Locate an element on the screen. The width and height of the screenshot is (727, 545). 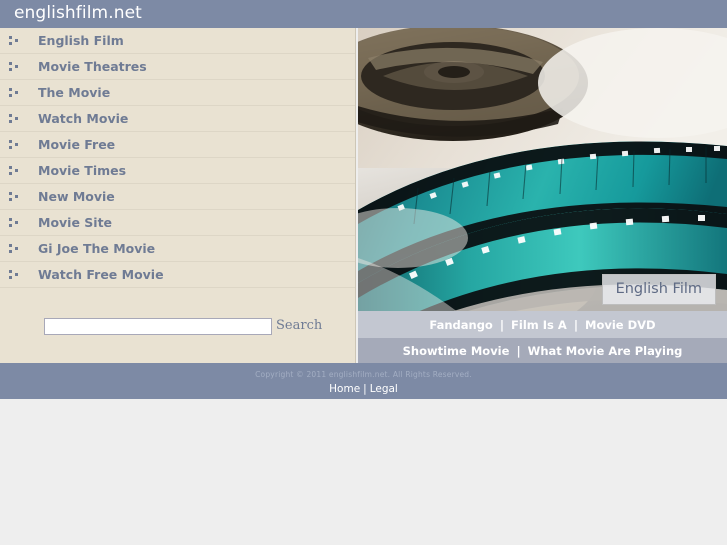
linkbar-top-link-film-is-a: Film Is A is located at coordinates (539, 325).